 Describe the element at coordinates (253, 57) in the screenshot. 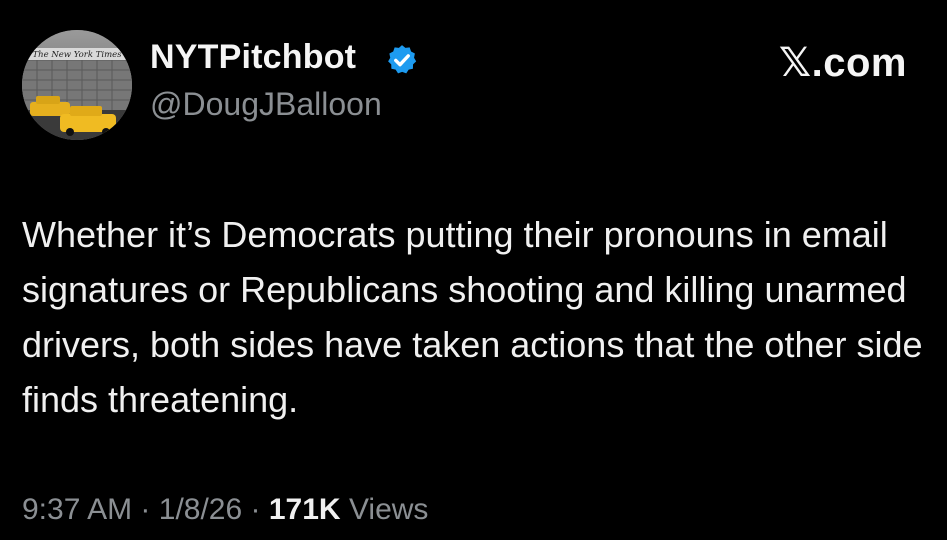

I see `display-name: NYTPitchbot` at that location.